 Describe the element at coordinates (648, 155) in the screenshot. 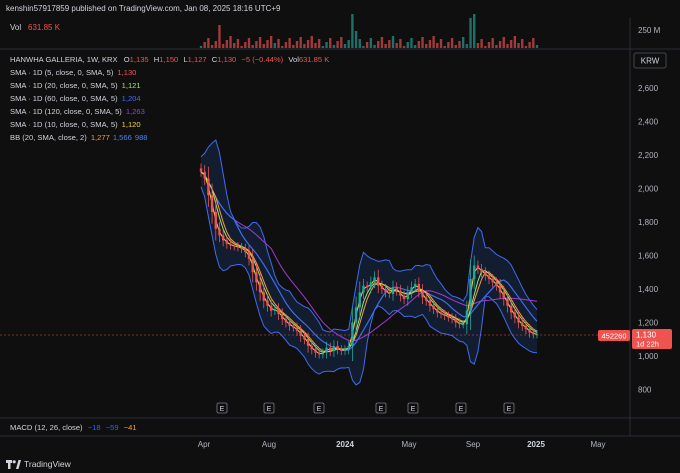

I see `price-tick: 2,200` at that location.